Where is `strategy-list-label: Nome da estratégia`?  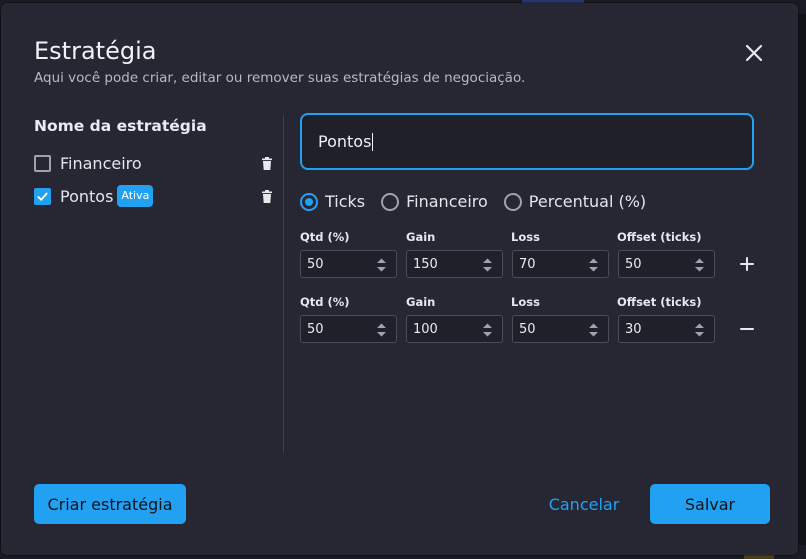 strategy-list-label: Nome da estratégia is located at coordinates (120, 126).